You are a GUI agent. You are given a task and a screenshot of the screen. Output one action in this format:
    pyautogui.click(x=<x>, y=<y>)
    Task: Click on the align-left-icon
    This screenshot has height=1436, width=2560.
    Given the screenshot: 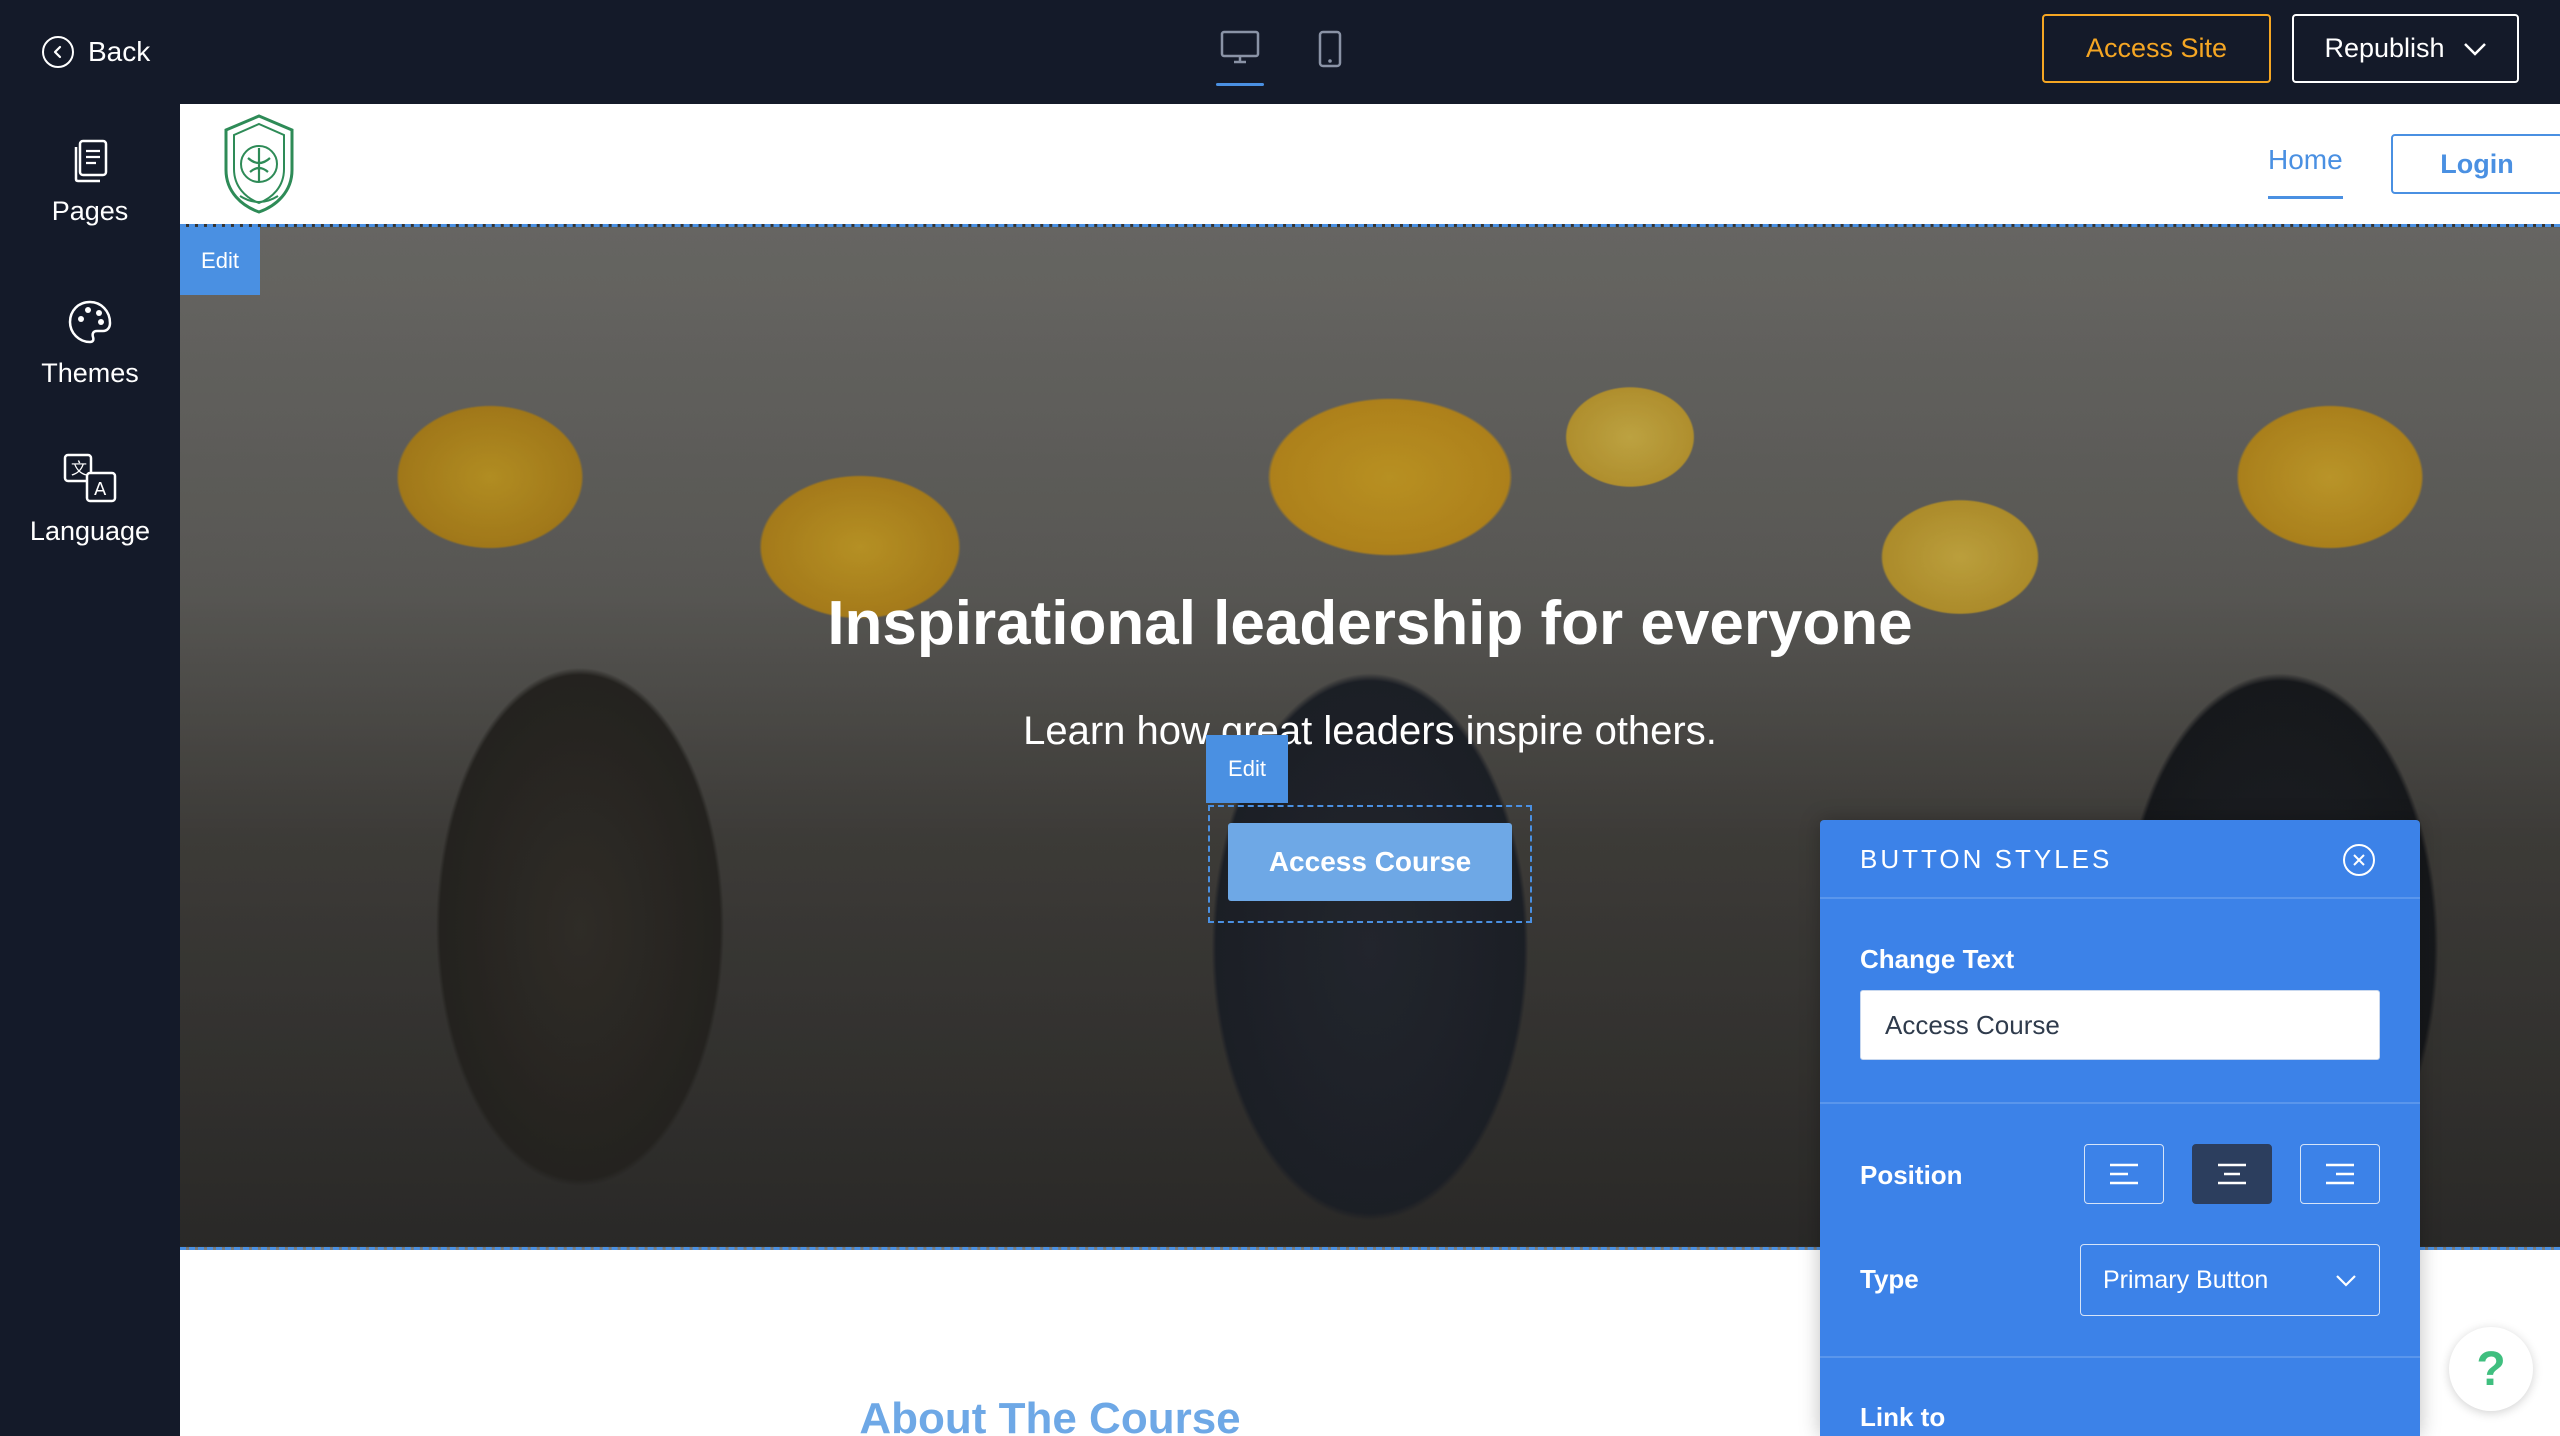 What is the action you would take?
    pyautogui.click(x=2124, y=1174)
    